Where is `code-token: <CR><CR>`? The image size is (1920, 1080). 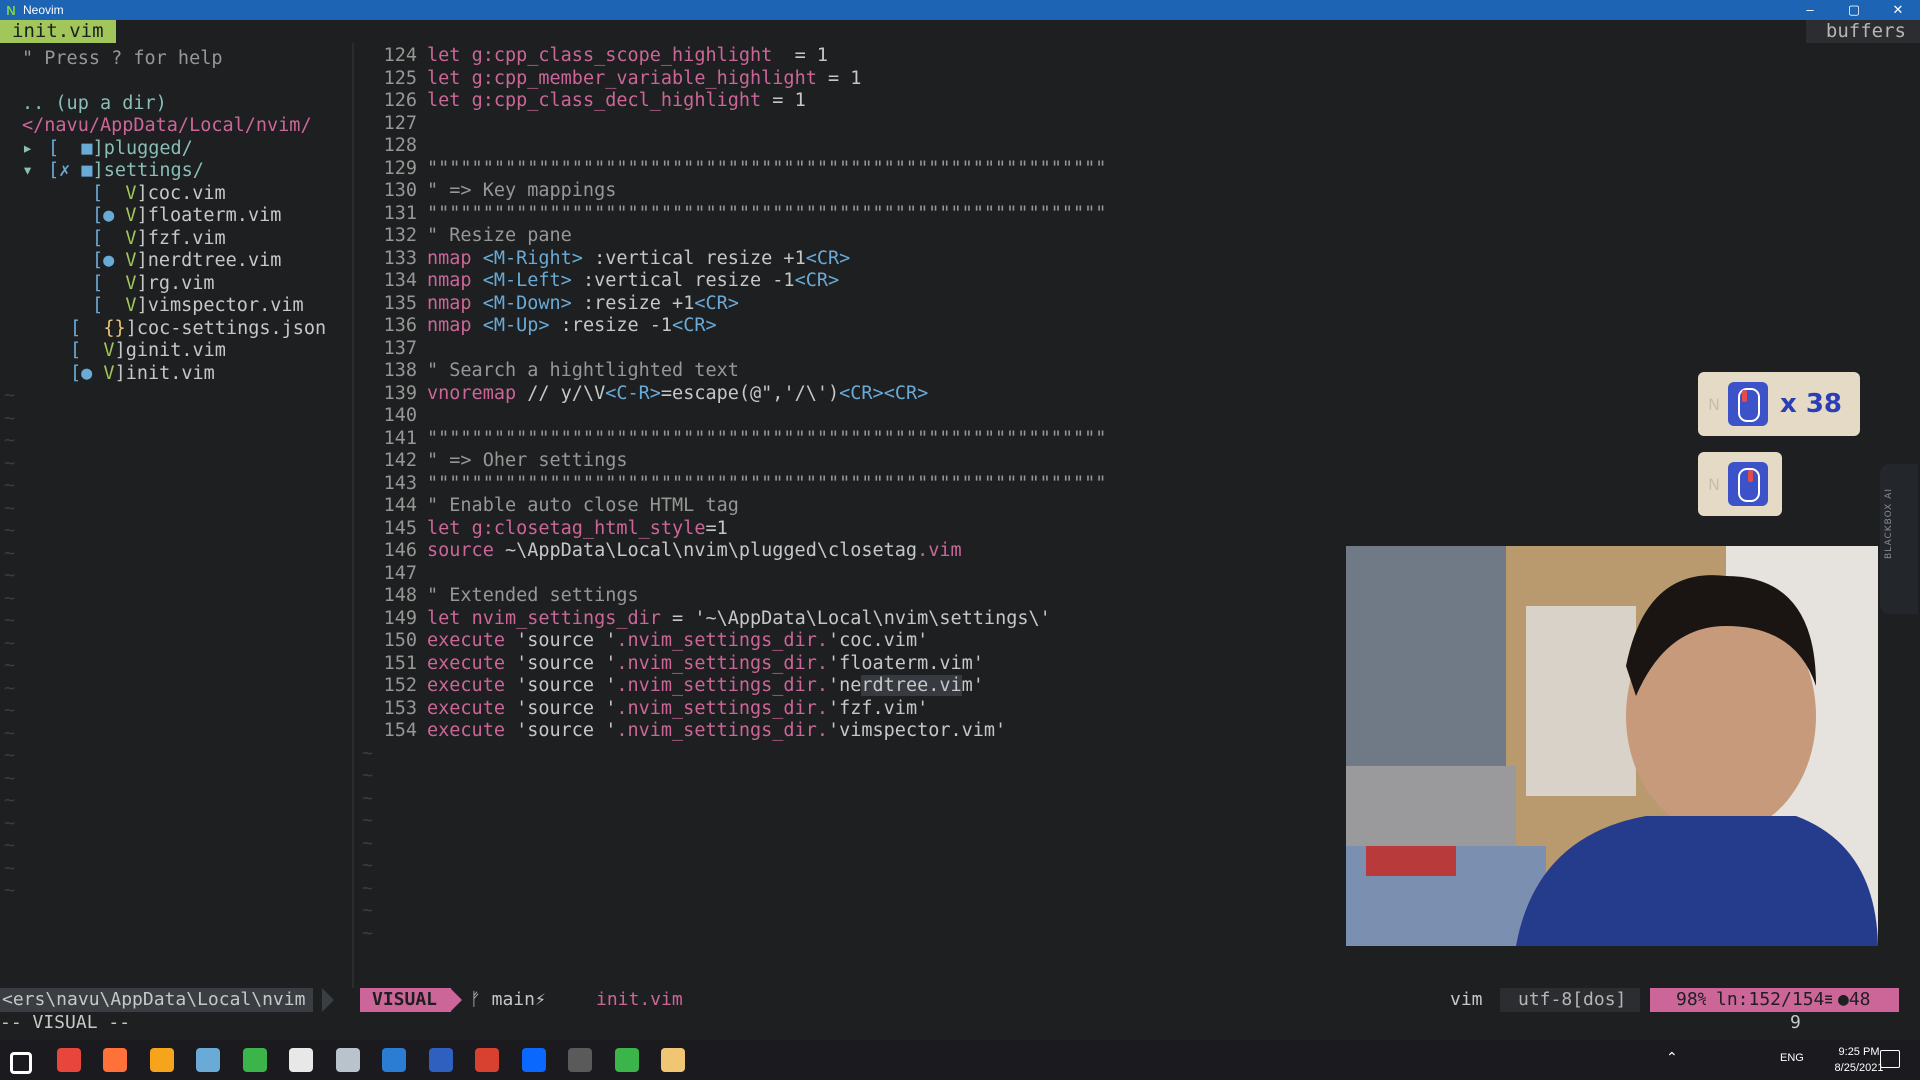
code-token: <CR><CR> is located at coordinates (884, 393).